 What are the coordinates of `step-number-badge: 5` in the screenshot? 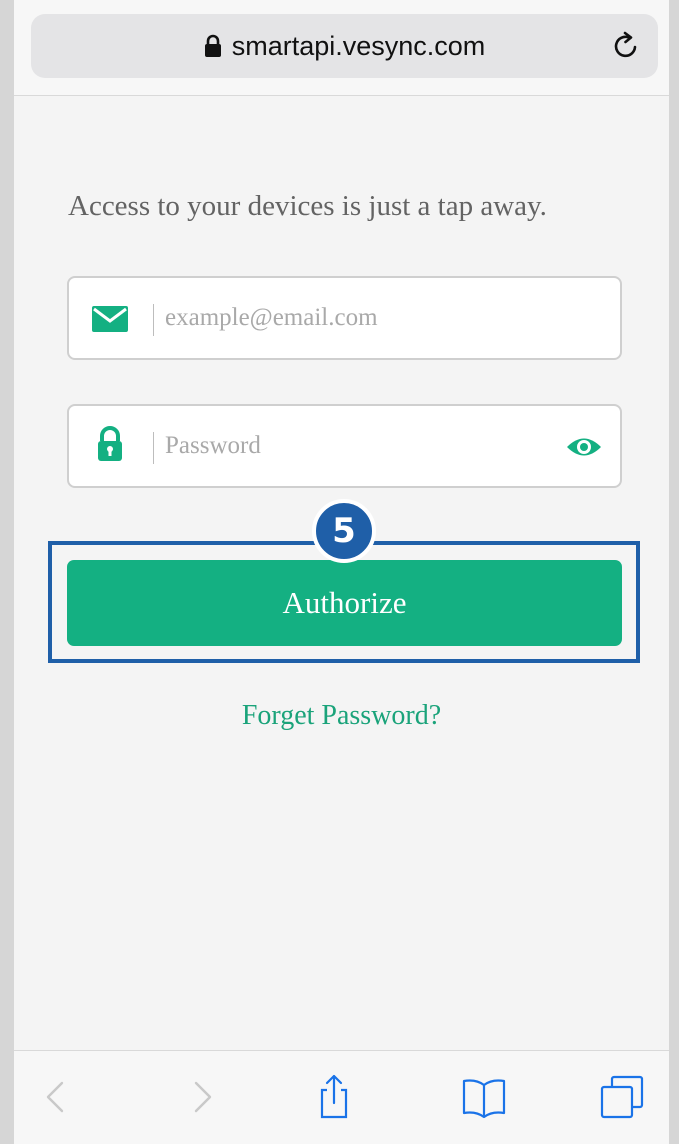 It's located at (344, 531).